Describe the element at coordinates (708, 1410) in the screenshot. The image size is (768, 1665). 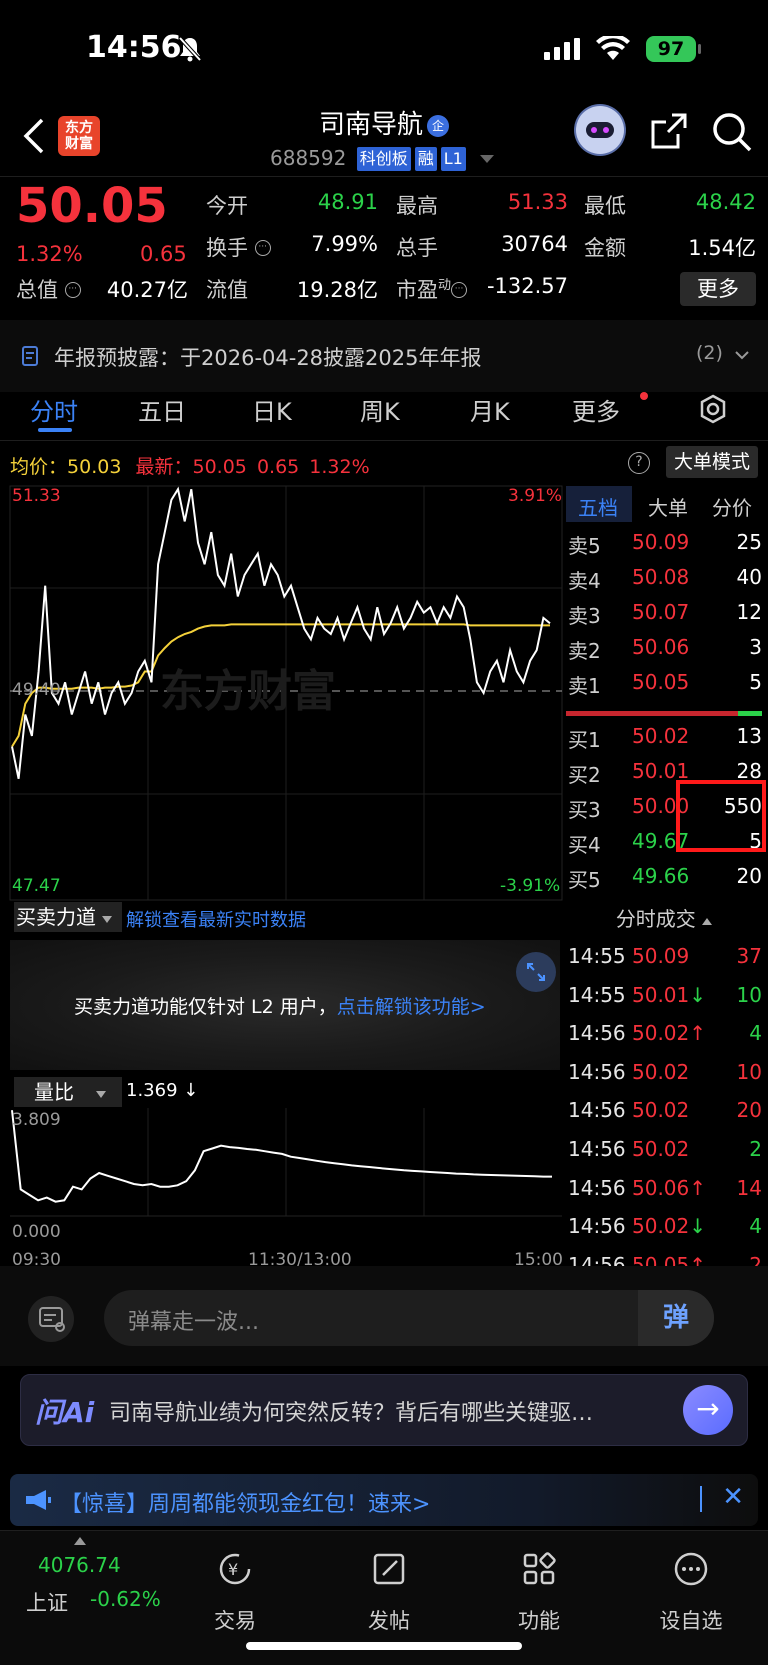
I see `ai-go-button: →` at that location.